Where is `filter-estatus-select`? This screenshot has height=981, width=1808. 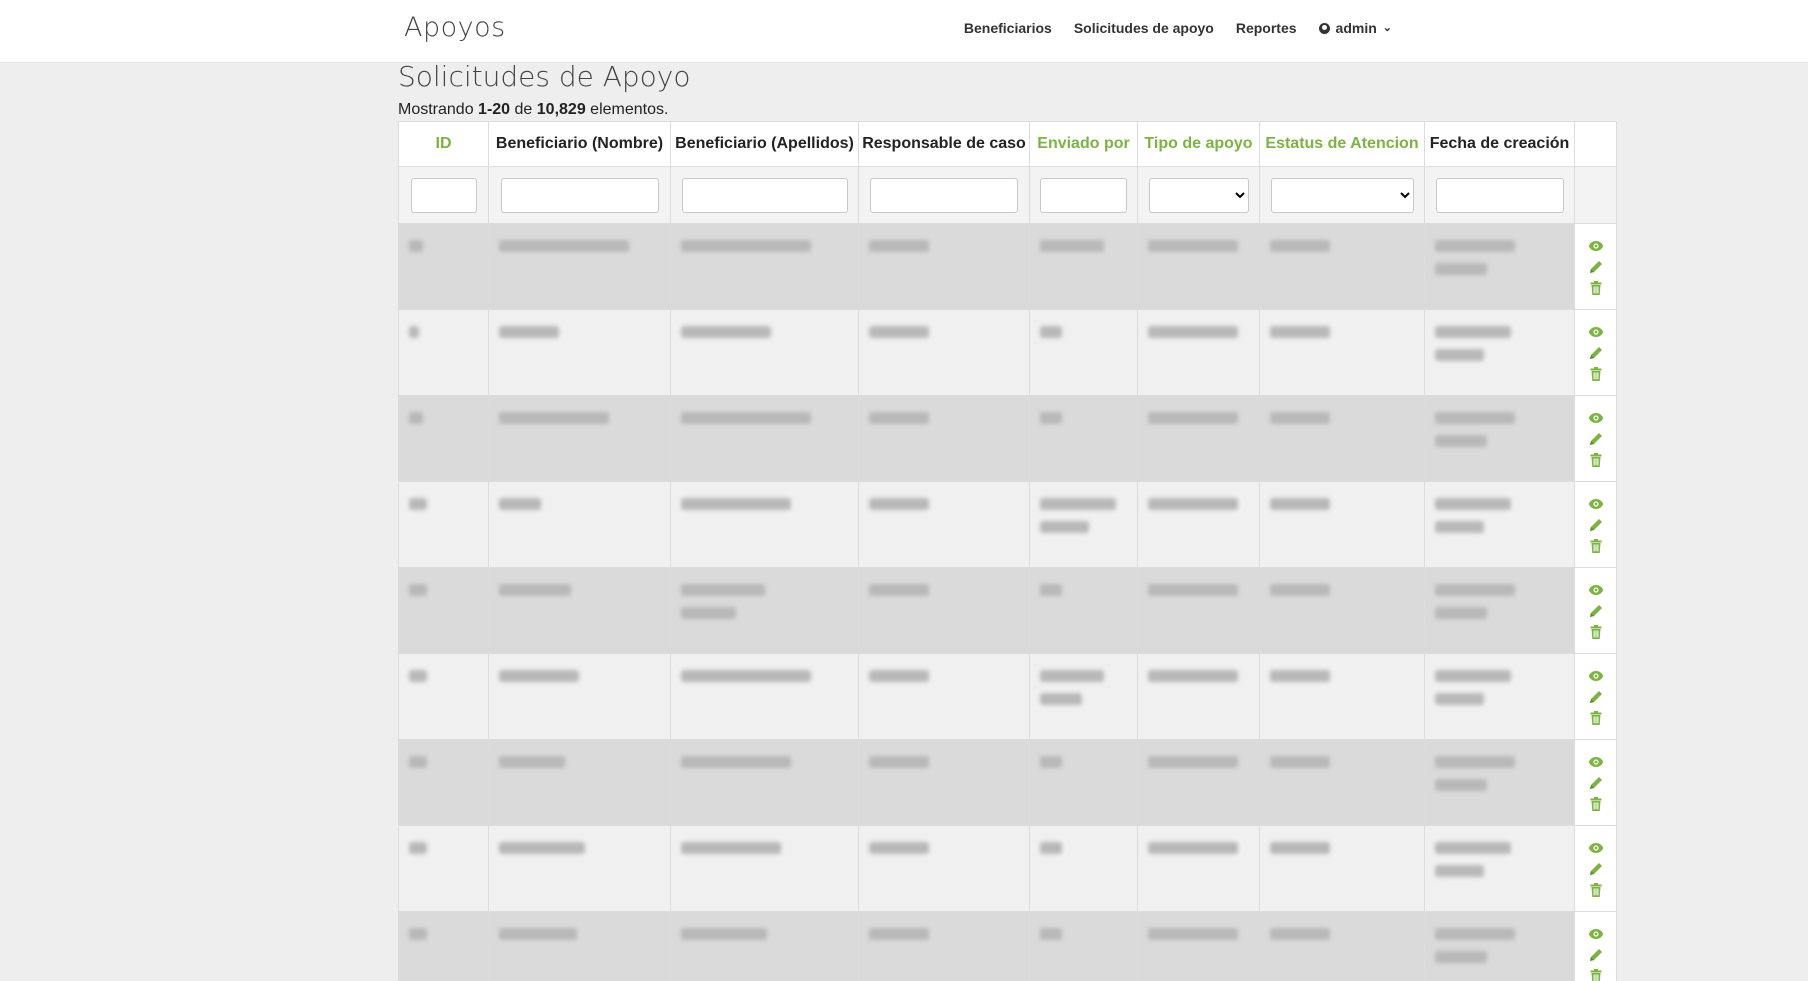 filter-estatus-select is located at coordinates (1342, 195).